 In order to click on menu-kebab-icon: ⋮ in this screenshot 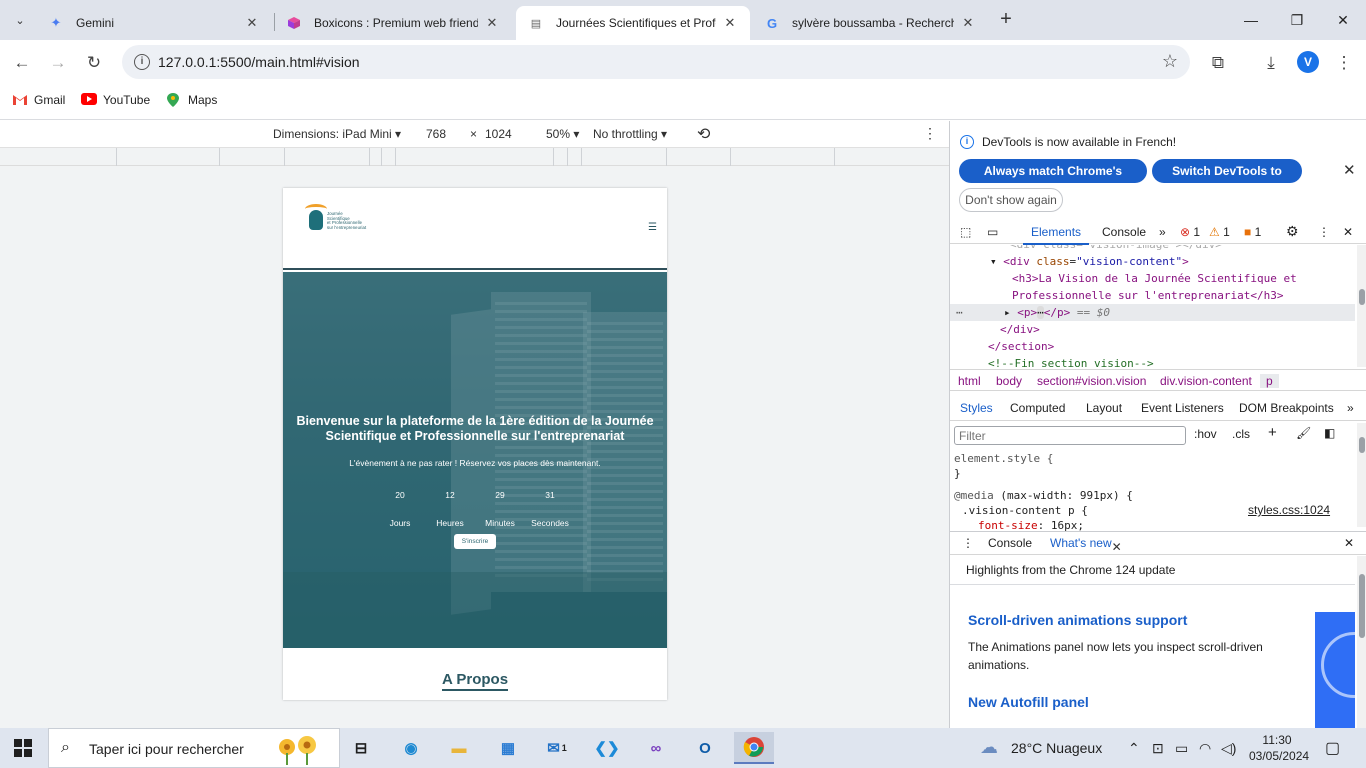, I will do `click(1344, 63)`.